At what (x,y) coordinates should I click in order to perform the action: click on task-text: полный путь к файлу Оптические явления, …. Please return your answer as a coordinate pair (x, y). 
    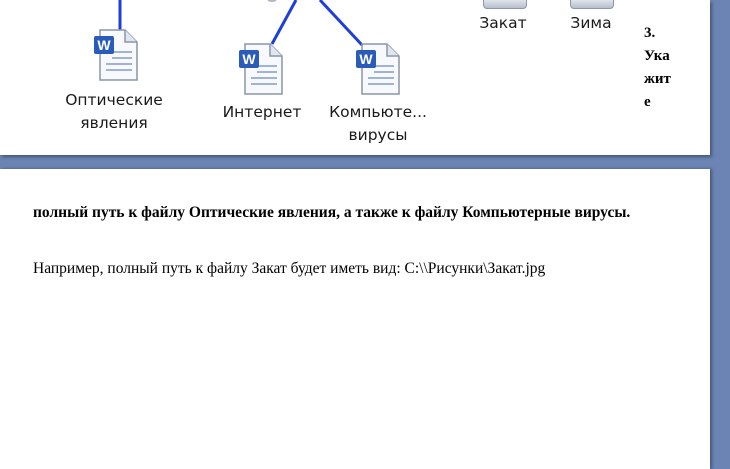
    Looking at the image, I should click on (332, 212).